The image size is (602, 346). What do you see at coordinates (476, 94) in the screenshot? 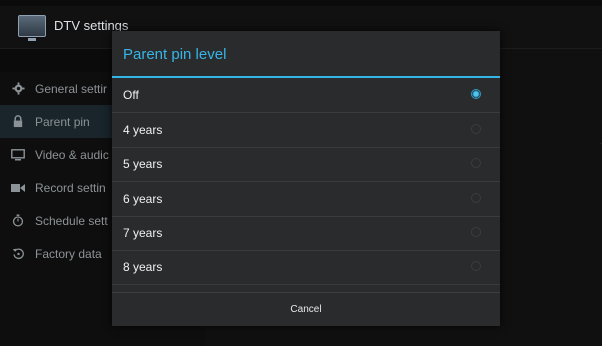
I see `radio-button-checked` at bounding box center [476, 94].